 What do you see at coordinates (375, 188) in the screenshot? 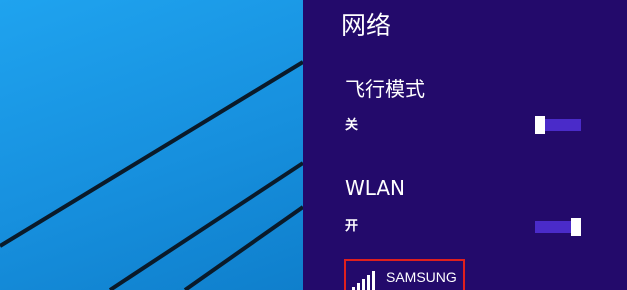
I see `wlan-label: WLAN` at bounding box center [375, 188].